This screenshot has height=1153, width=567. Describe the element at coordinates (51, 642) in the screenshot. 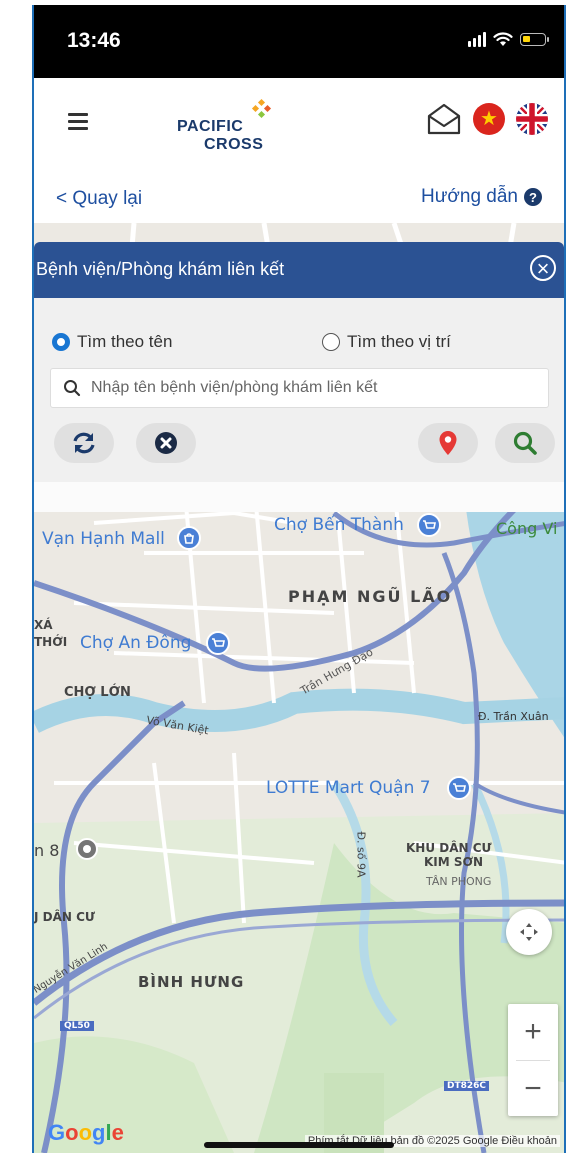

I see `map-label-thoi: THỚI` at that location.